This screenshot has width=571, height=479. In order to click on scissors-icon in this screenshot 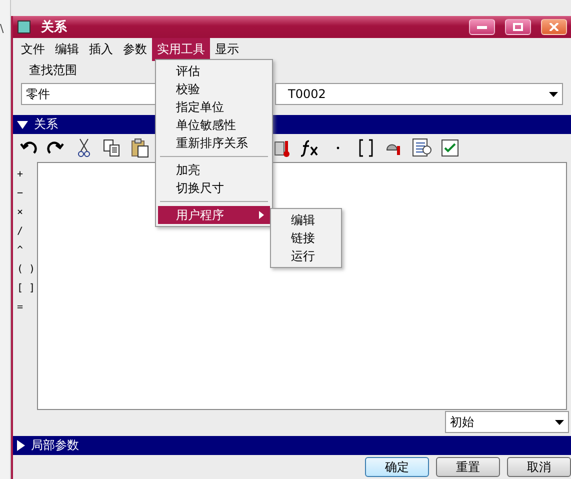, I will do `click(84, 148)`.